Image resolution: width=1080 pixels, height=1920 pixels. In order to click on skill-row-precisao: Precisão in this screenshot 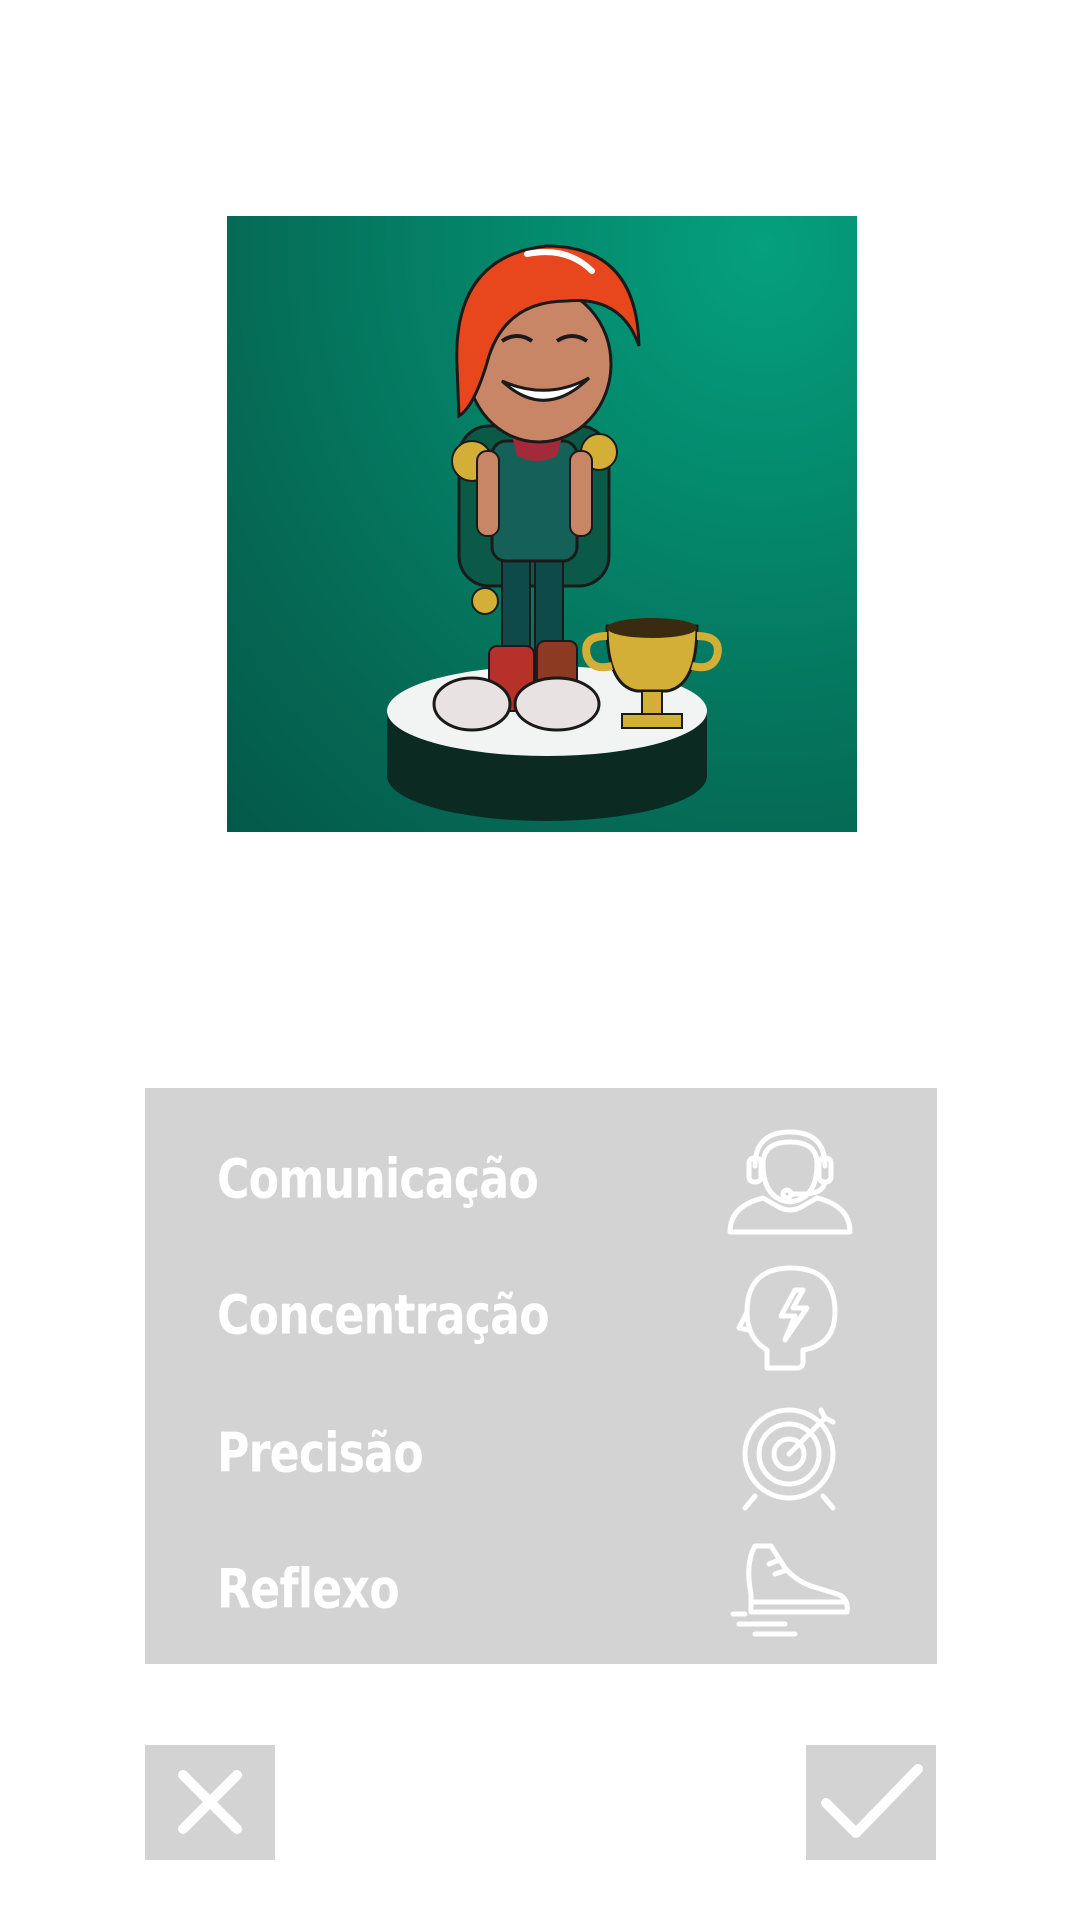, I will do `click(541, 1453)`.